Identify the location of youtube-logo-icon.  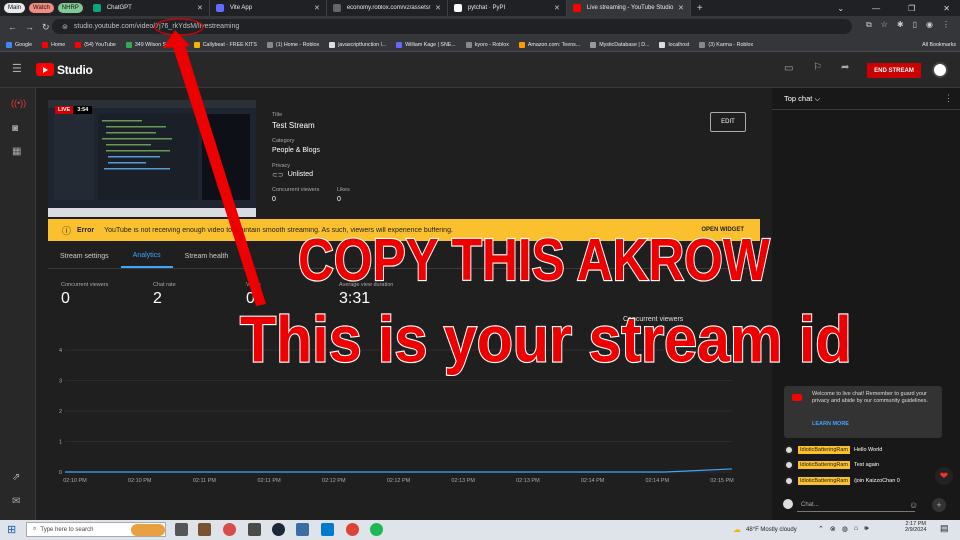
(45, 69).